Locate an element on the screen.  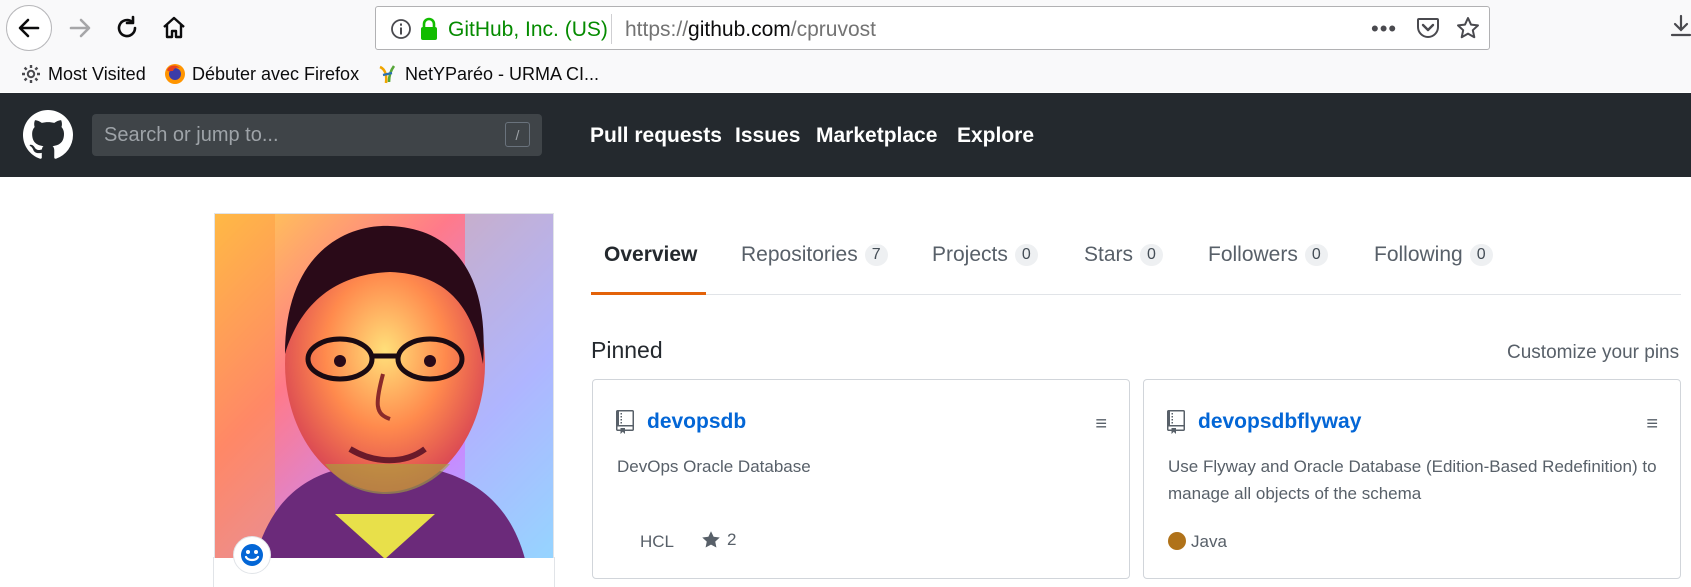
tab-label: Followers is located at coordinates (1253, 254).